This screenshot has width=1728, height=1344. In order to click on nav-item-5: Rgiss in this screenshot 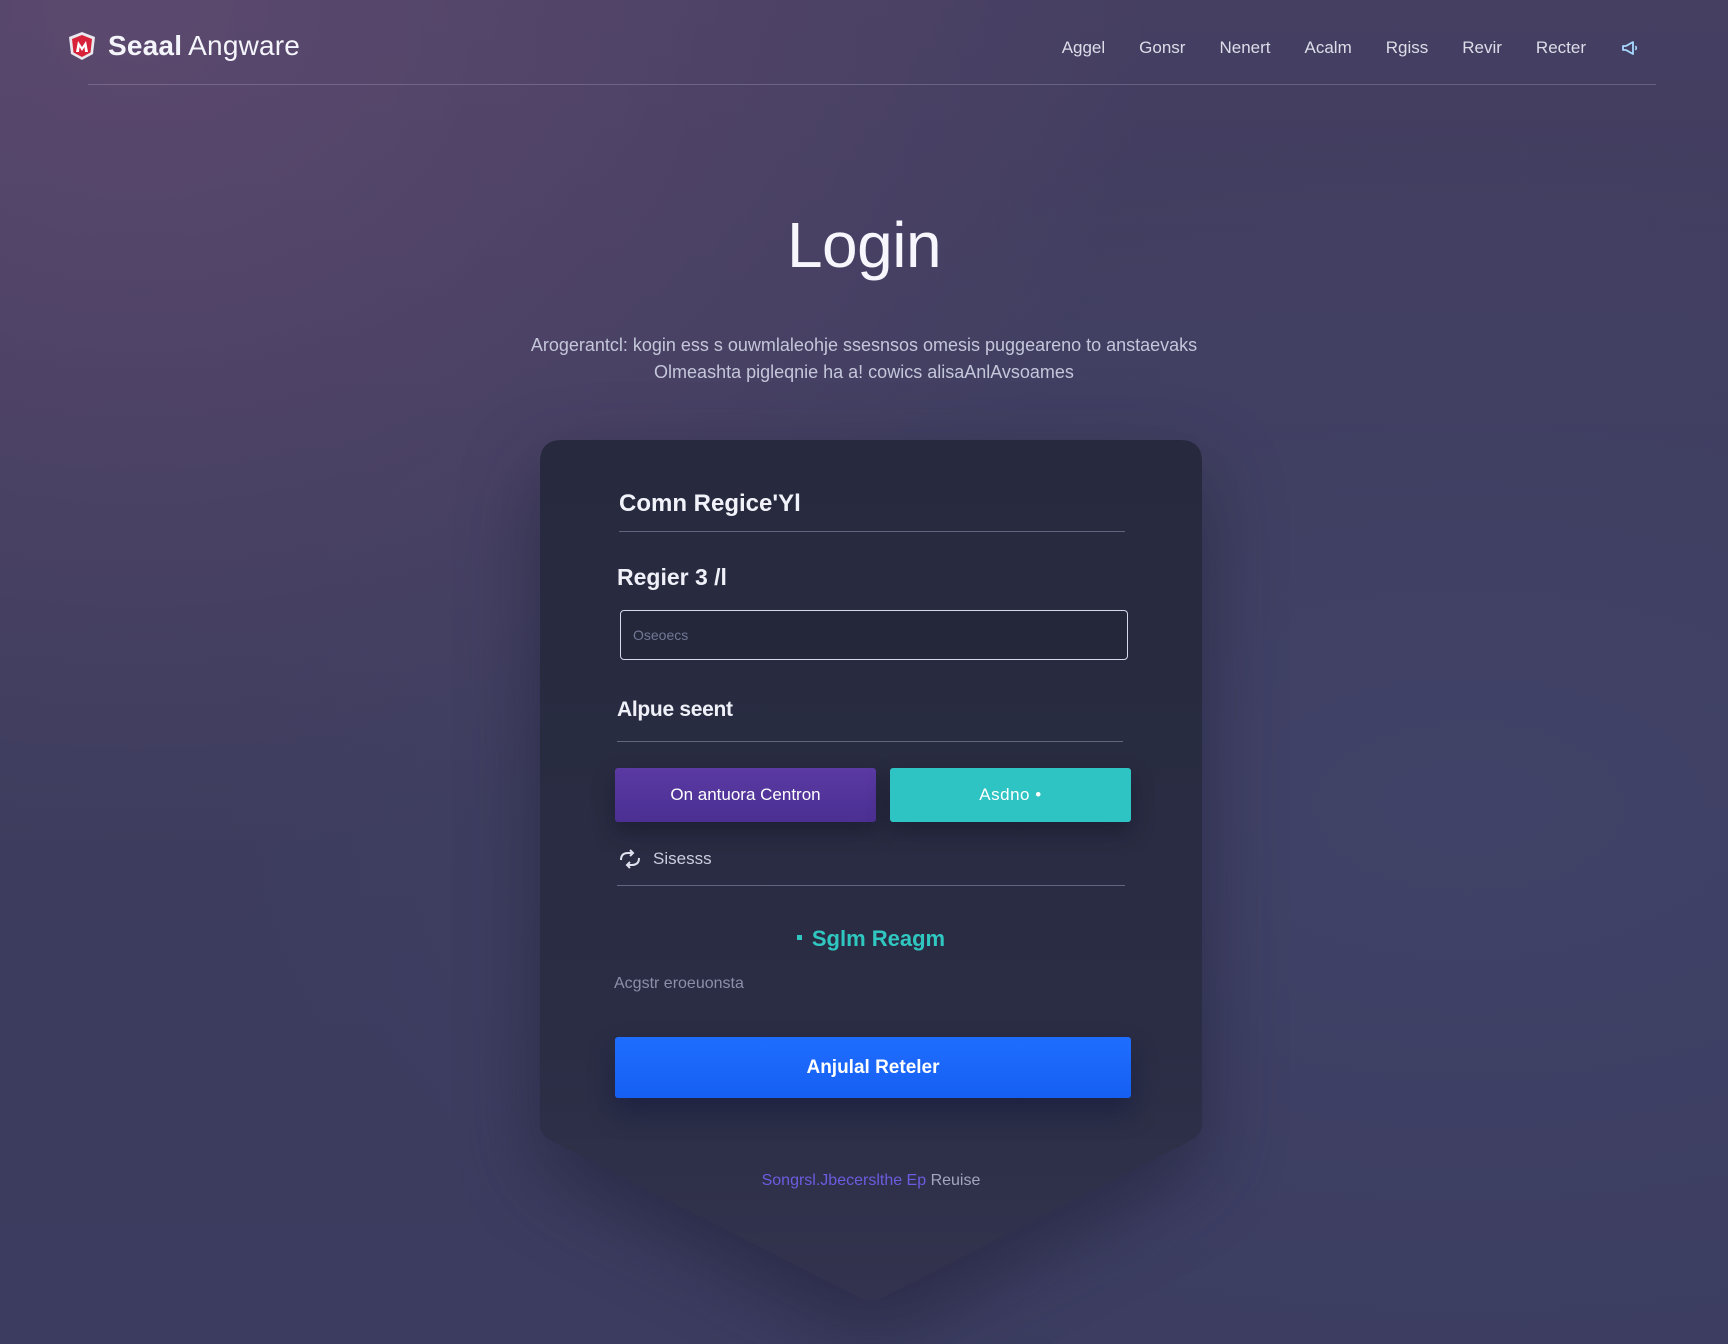, I will do `click(1407, 48)`.